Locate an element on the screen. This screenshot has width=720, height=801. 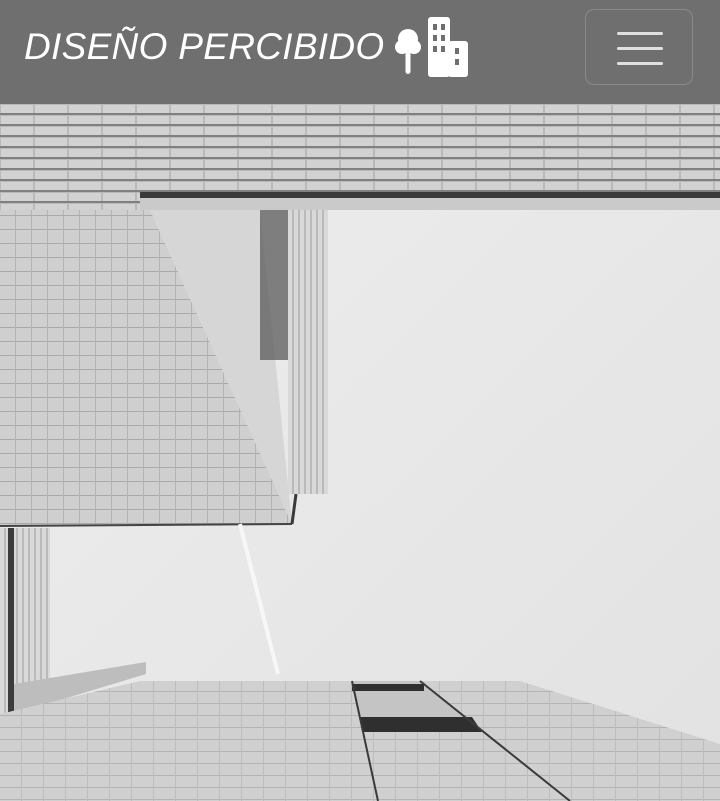
brand-text: DISEÑO PERCIBIDO is located at coordinates (204, 46).